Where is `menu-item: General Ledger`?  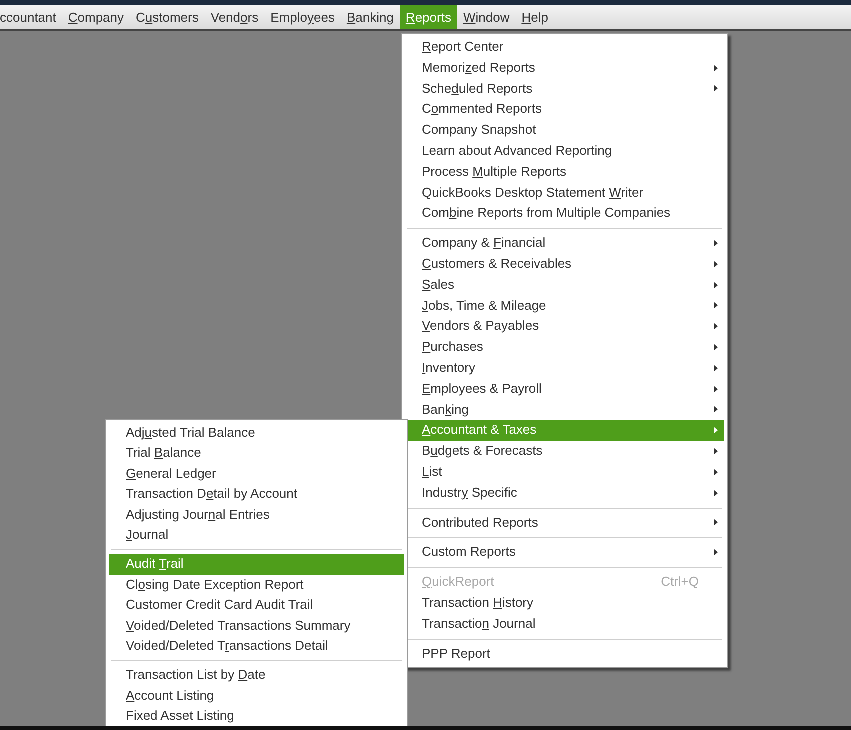
menu-item: General Ledger is located at coordinates (256, 474).